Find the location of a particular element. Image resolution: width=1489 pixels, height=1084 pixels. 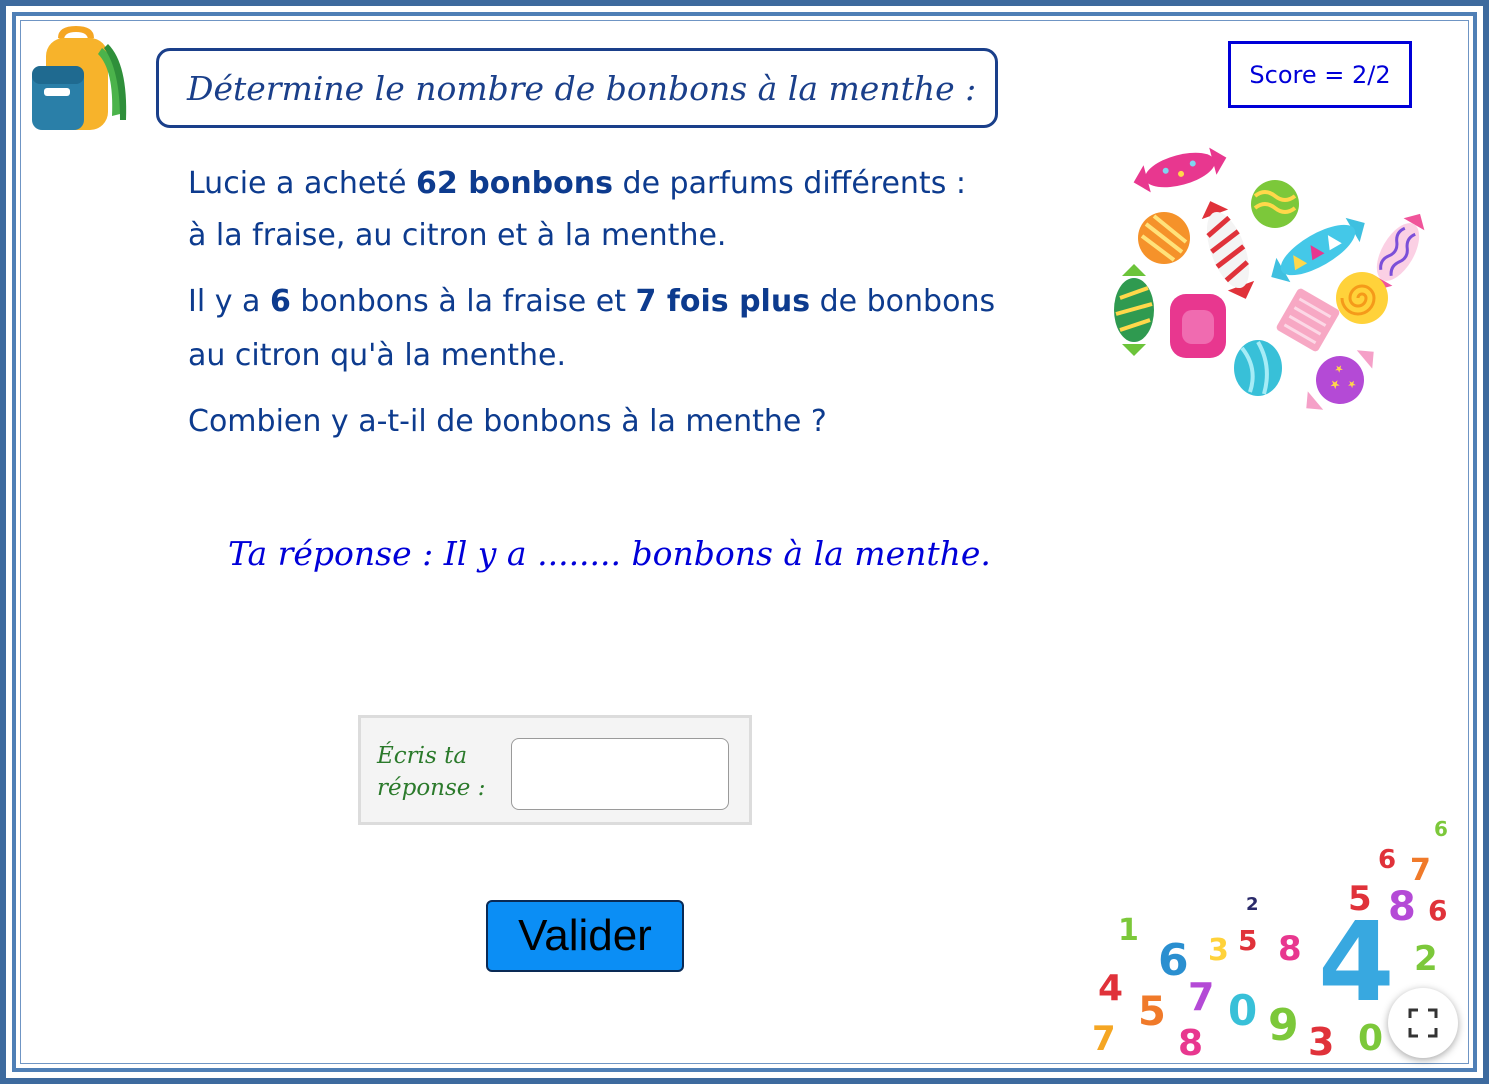

svg-text: 1 is located at coordinates (1128, 930).